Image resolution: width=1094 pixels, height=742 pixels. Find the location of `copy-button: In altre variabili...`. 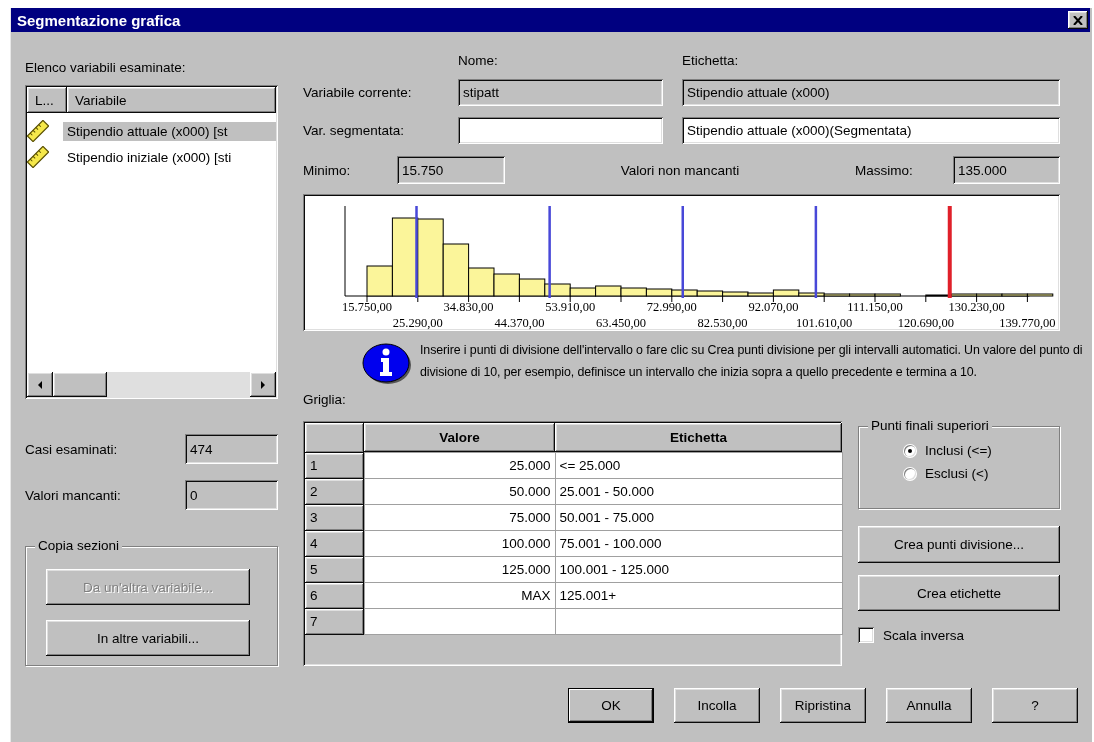

copy-button: In altre variabili... is located at coordinates (148, 638).